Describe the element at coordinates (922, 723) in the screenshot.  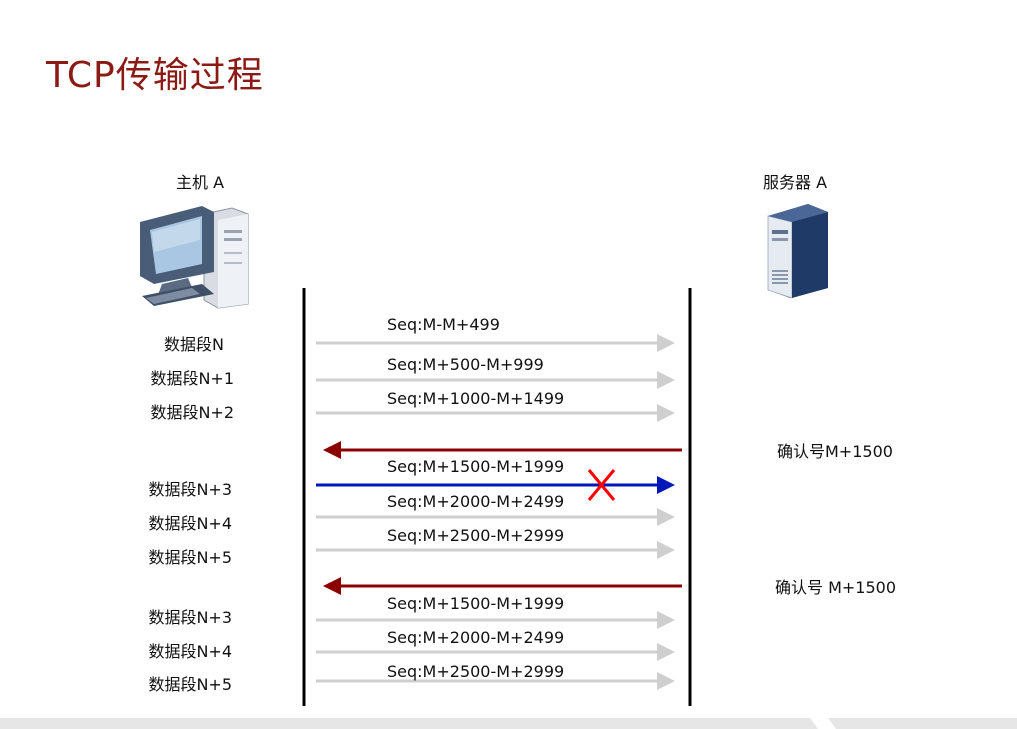
I see `footer-band-right` at that location.